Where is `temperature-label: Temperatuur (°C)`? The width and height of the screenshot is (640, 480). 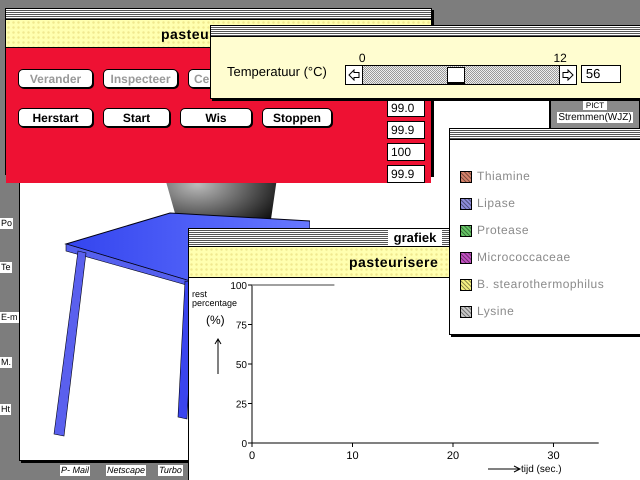
temperature-label: Temperatuur (°C) is located at coordinates (277, 71).